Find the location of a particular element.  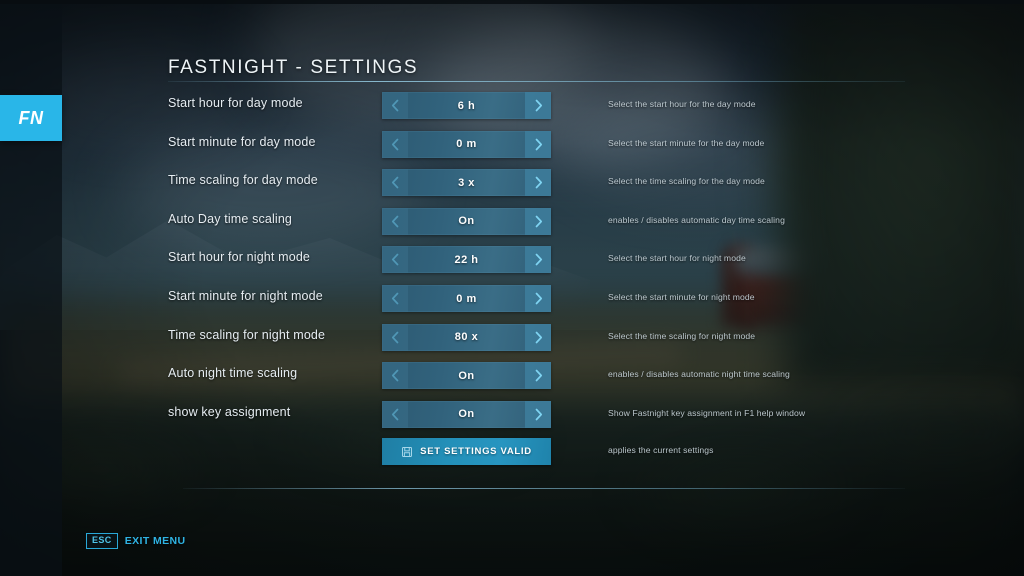

setting-label: Start hour for night mode is located at coordinates (239, 257).